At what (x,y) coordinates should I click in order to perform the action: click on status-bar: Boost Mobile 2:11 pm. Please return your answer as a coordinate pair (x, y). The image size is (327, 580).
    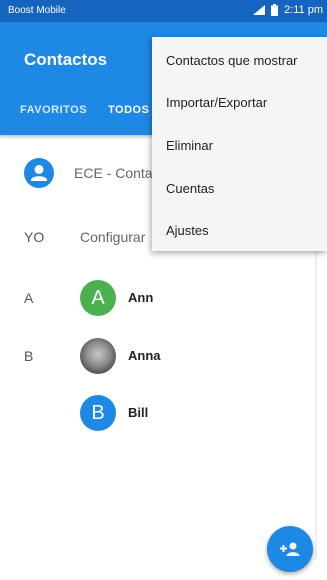
    Looking at the image, I should click on (163, 11).